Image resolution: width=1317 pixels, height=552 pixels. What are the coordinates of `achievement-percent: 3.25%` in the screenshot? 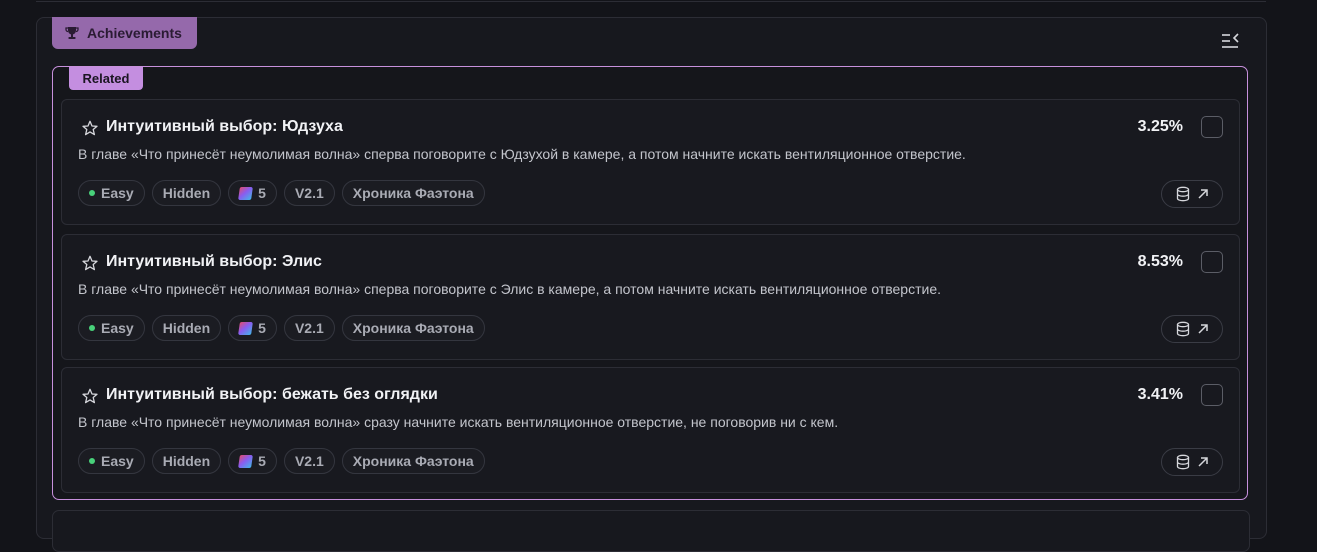 It's located at (1160, 126).